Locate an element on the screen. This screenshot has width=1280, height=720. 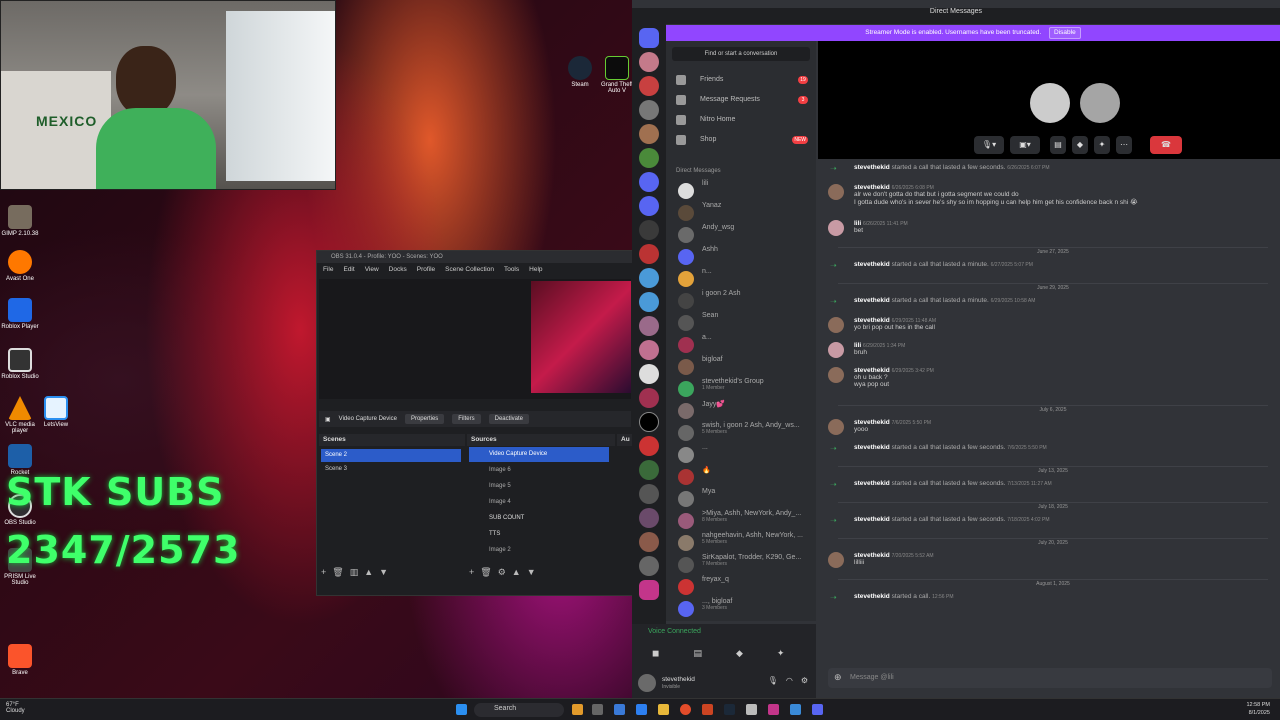
menu-file: File is located at coordinates (328, 270).